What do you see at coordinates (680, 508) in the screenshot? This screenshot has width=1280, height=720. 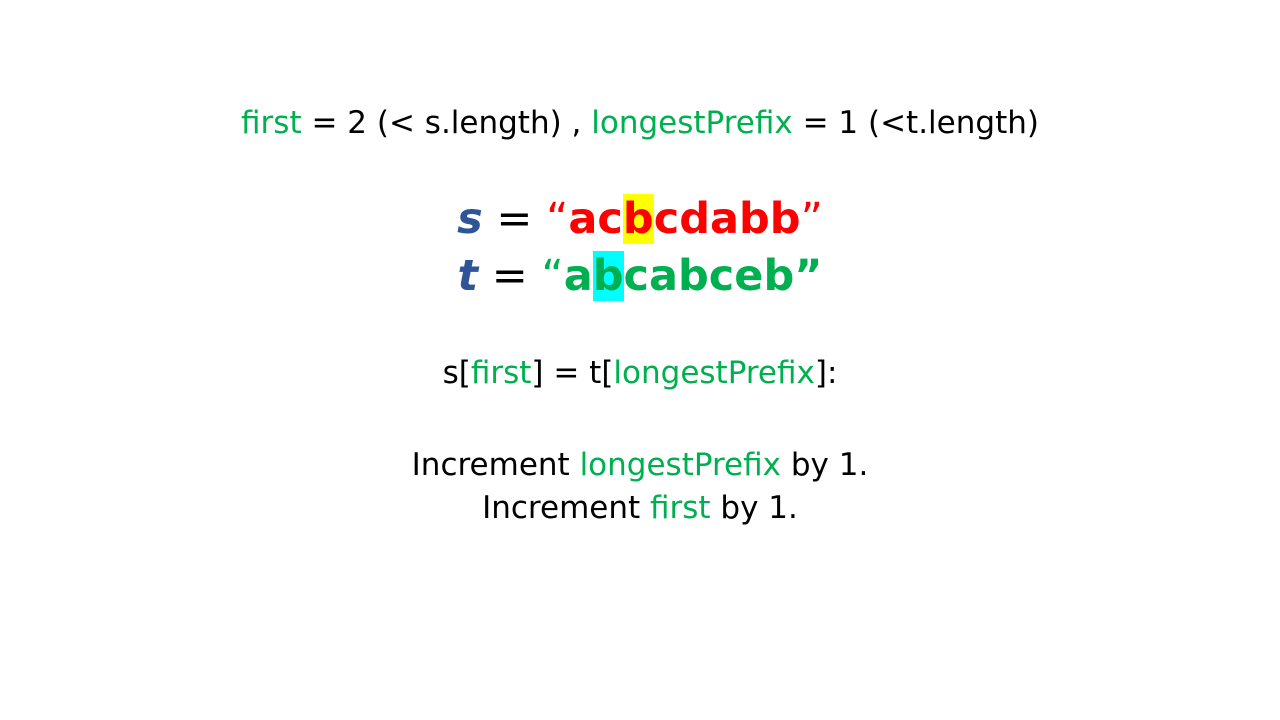 I see `increment-2-variable: first` at bounding box center [680, 508].